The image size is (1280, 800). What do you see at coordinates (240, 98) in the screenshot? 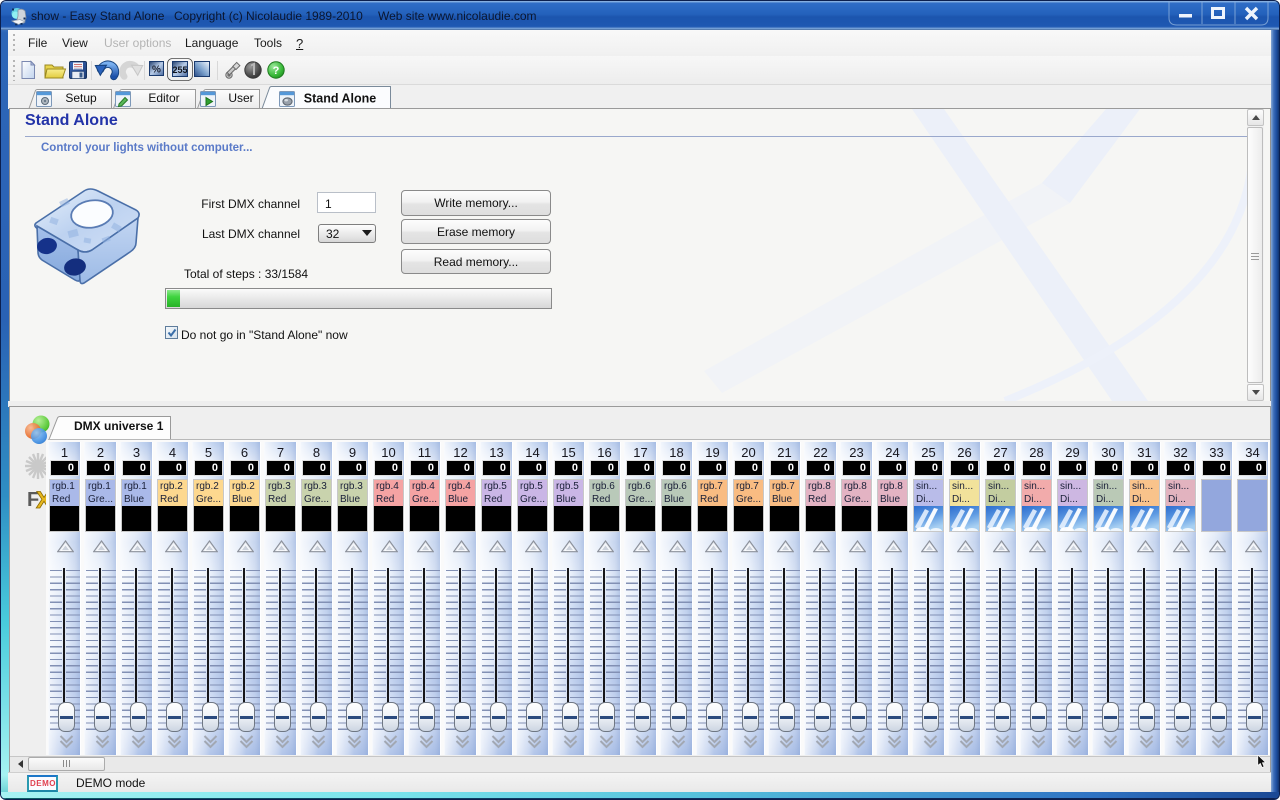
I see `svg-text: User` at bounding box center [240, 98].